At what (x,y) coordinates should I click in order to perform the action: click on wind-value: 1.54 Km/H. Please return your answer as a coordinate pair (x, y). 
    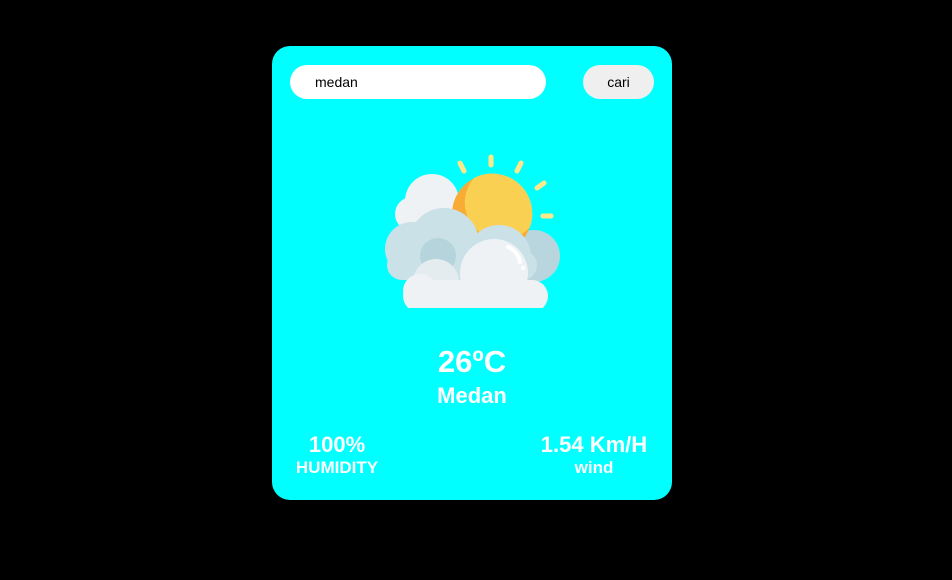
    Looking at the image, I should click on (594, 444).